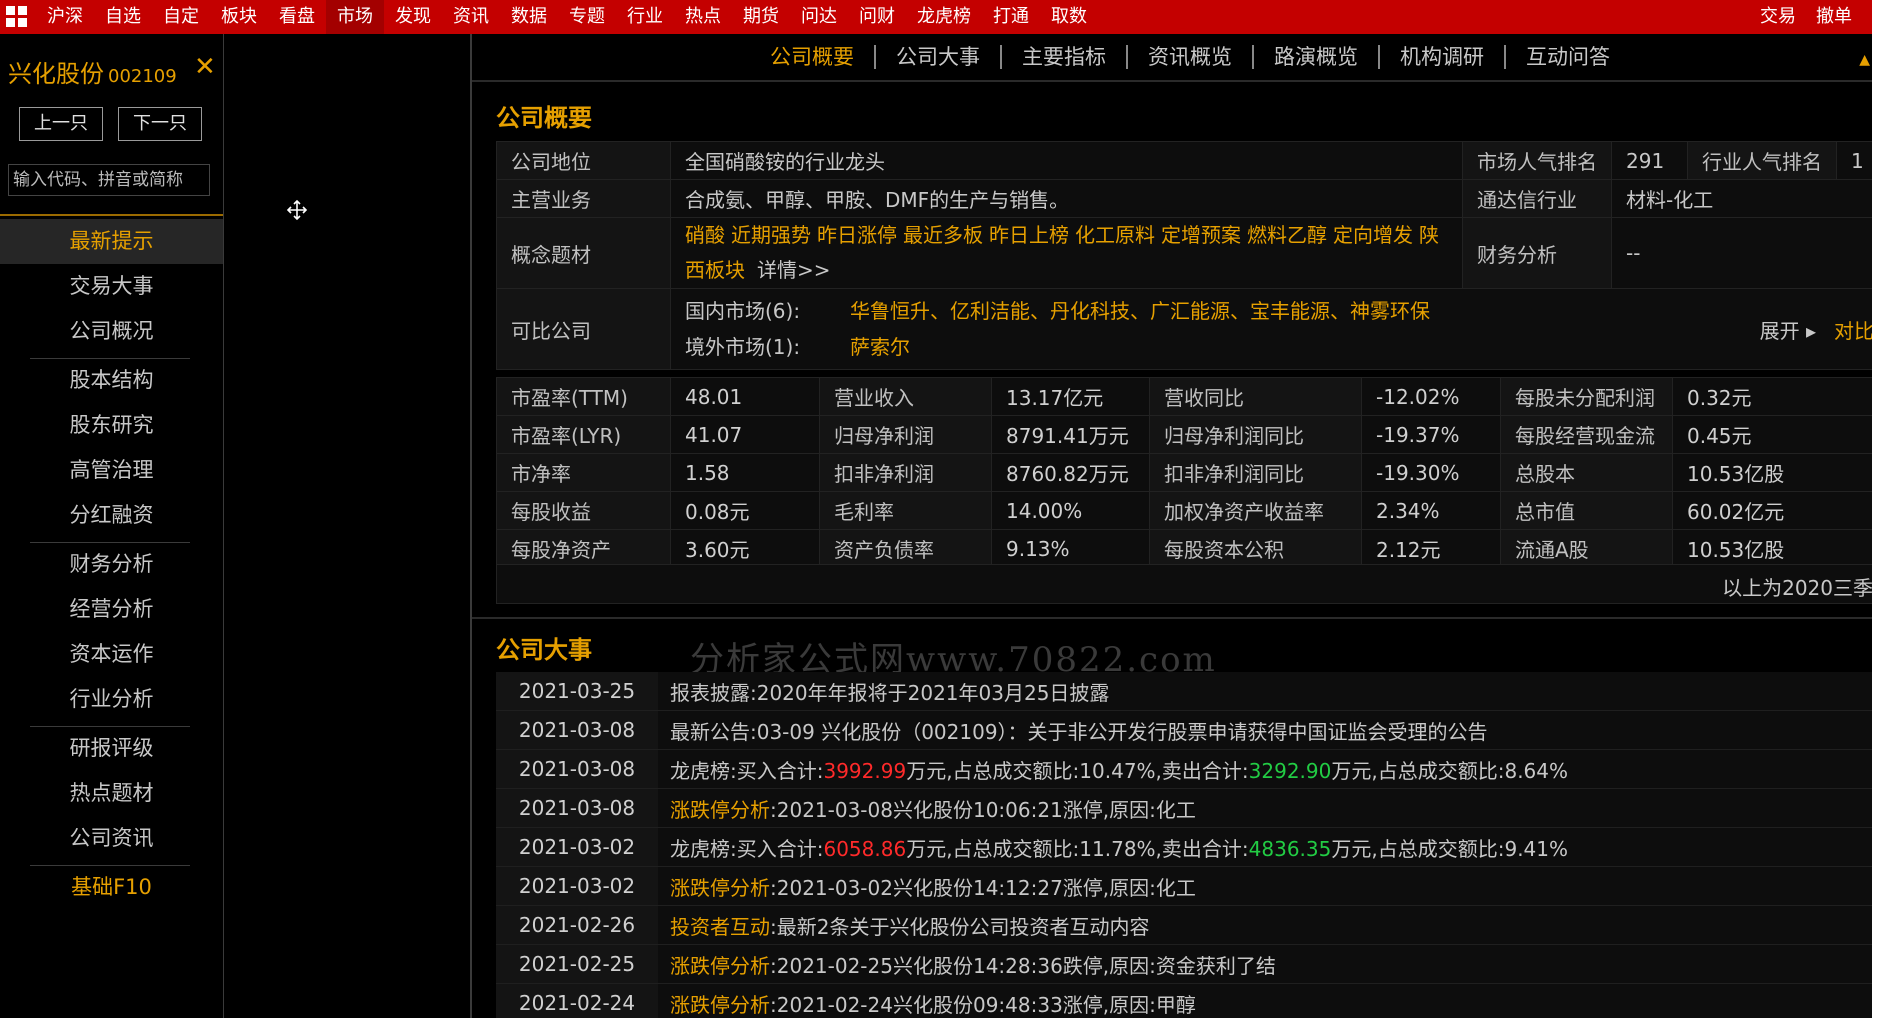  Describe the element at coordinates (1834, 17) in the screenshot. I see `menu-right-item-1: 撤单` at that location.